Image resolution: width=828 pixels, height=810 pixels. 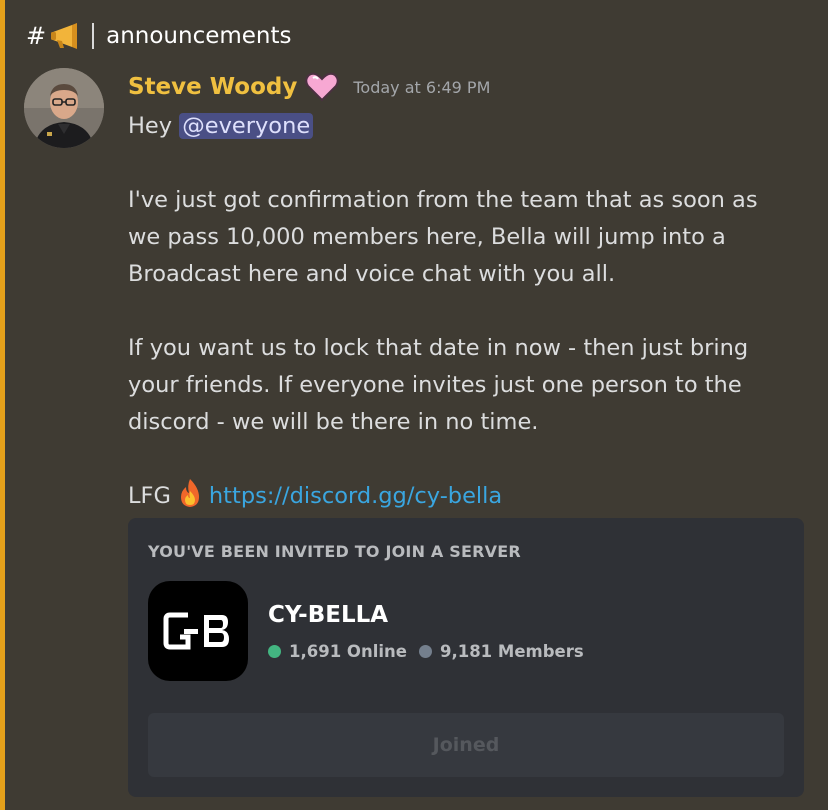 What do you see at coordinates (422, 87) in the screenshot?
I see `message-timestamp: Today at 6:49 PM` at bounding box center [422, 87].